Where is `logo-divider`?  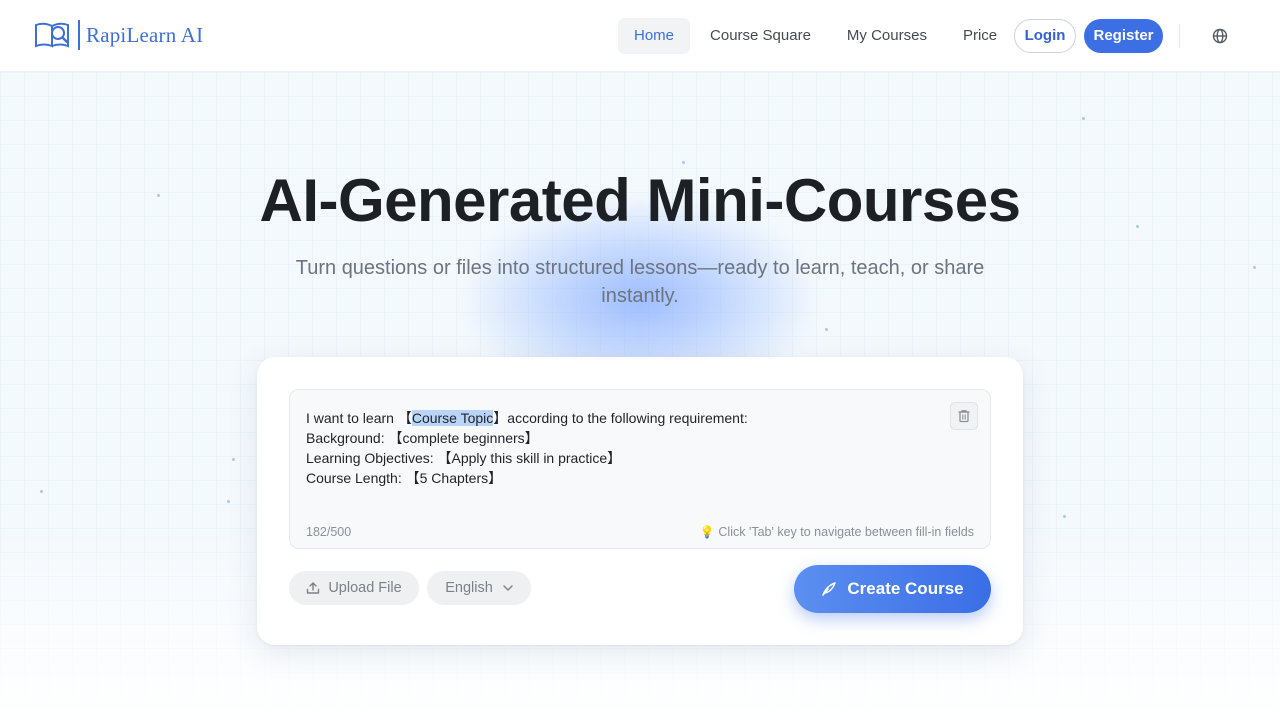
logo-divider is located at coordinates (79, 35).